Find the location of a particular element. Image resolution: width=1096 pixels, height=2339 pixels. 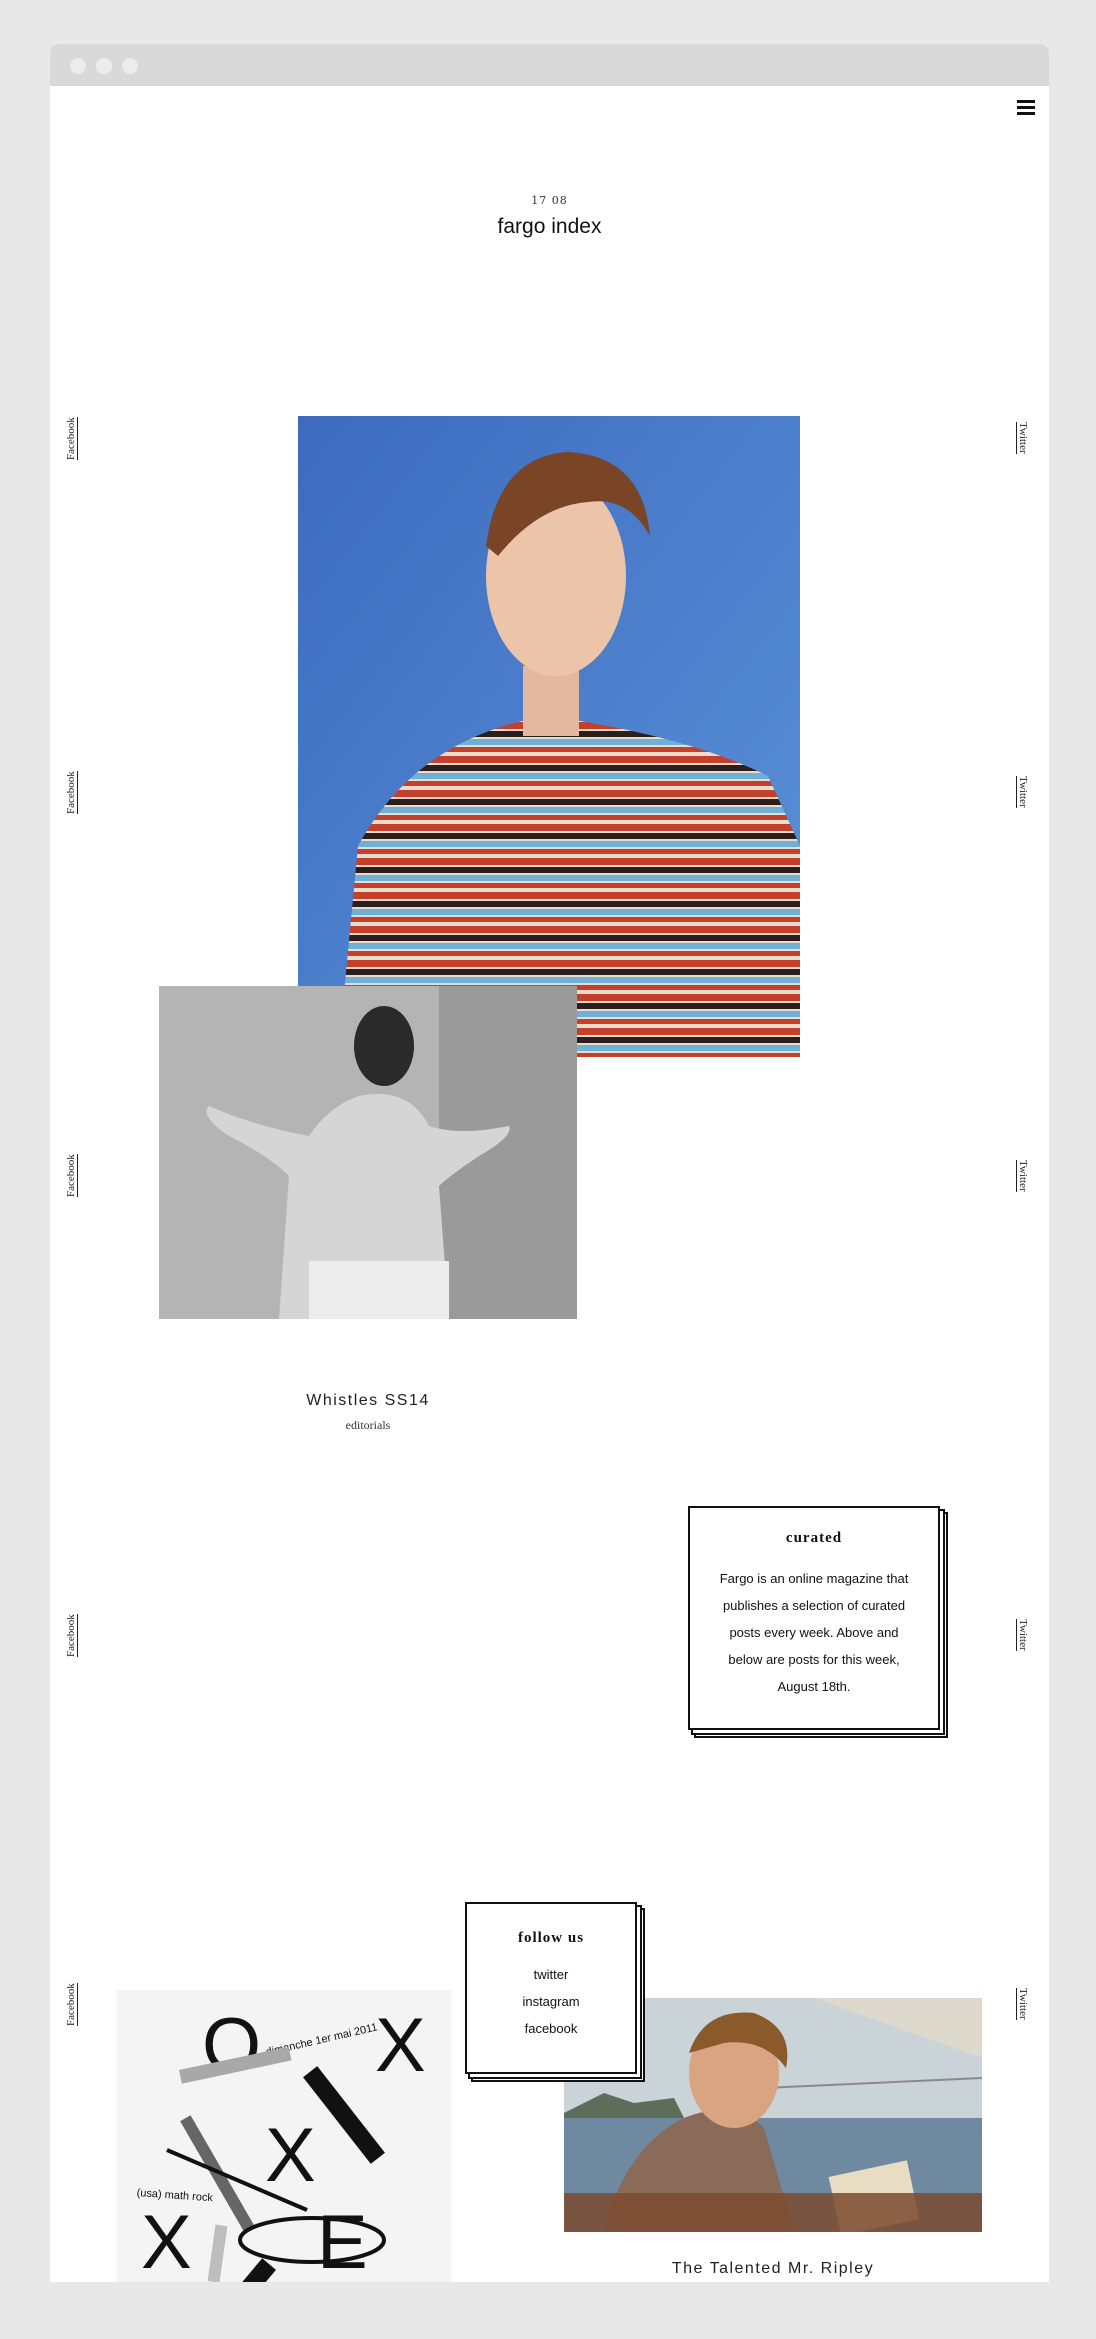

page-title: fargo index is located at coordinates (549, 226).